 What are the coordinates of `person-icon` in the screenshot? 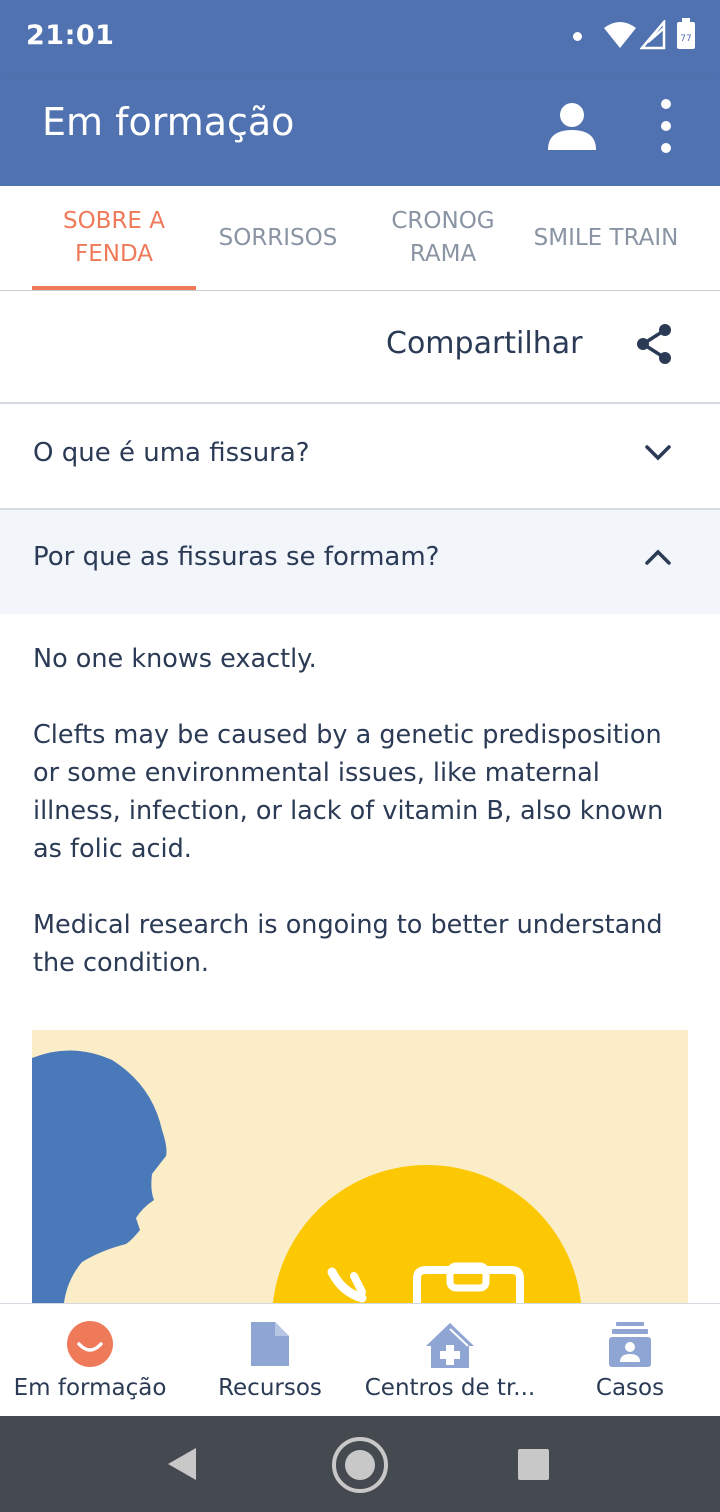 It's located at (572, 126).